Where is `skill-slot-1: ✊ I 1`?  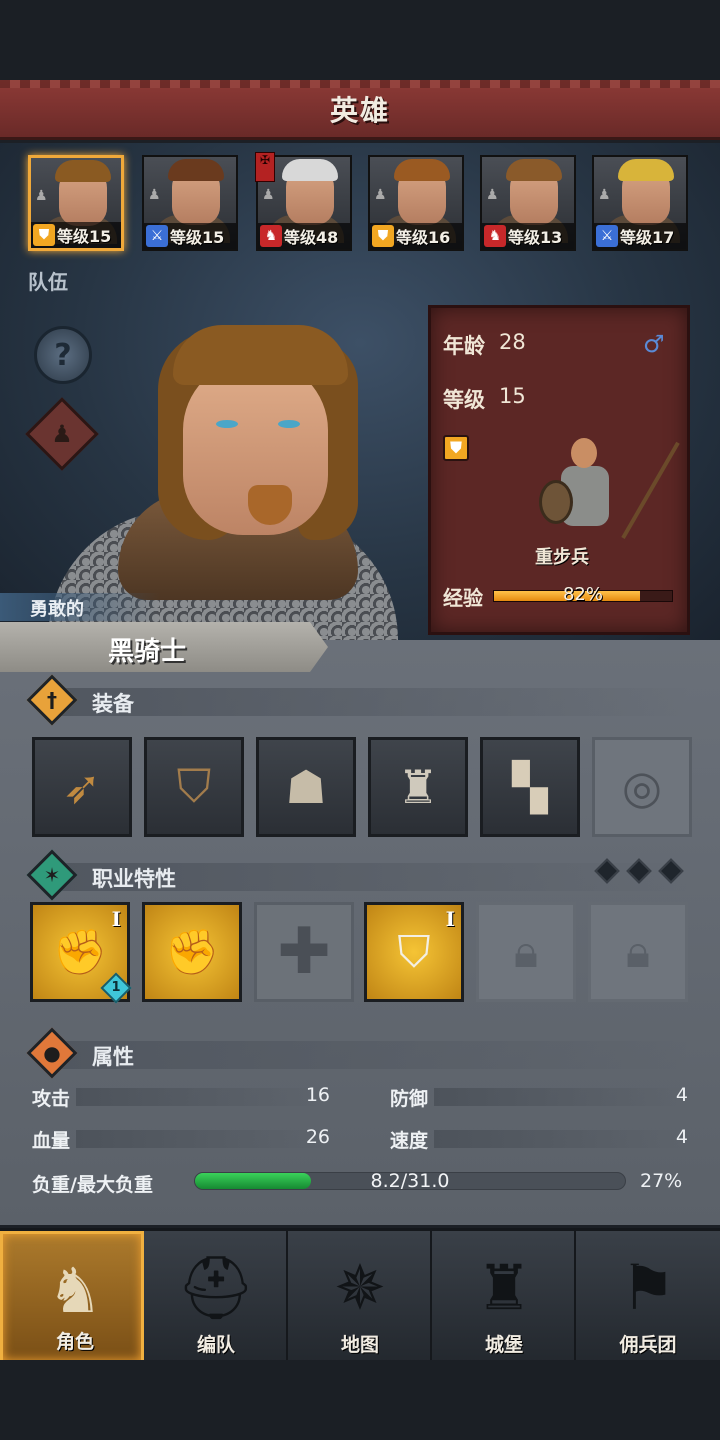
skill-slot-1: ✊ I 1 is located at coordinates (81, 953).